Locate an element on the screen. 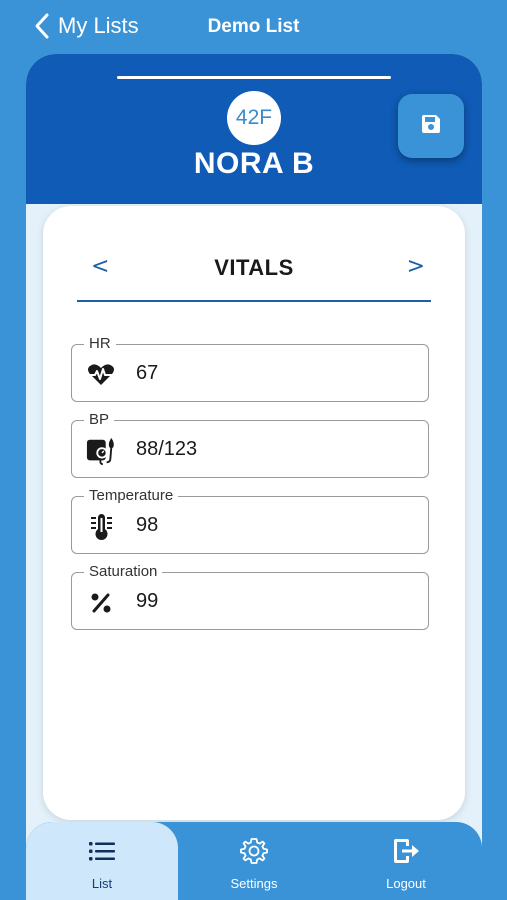 The image size is (507, 900). gear-icon is located at coordinates (254, 851).